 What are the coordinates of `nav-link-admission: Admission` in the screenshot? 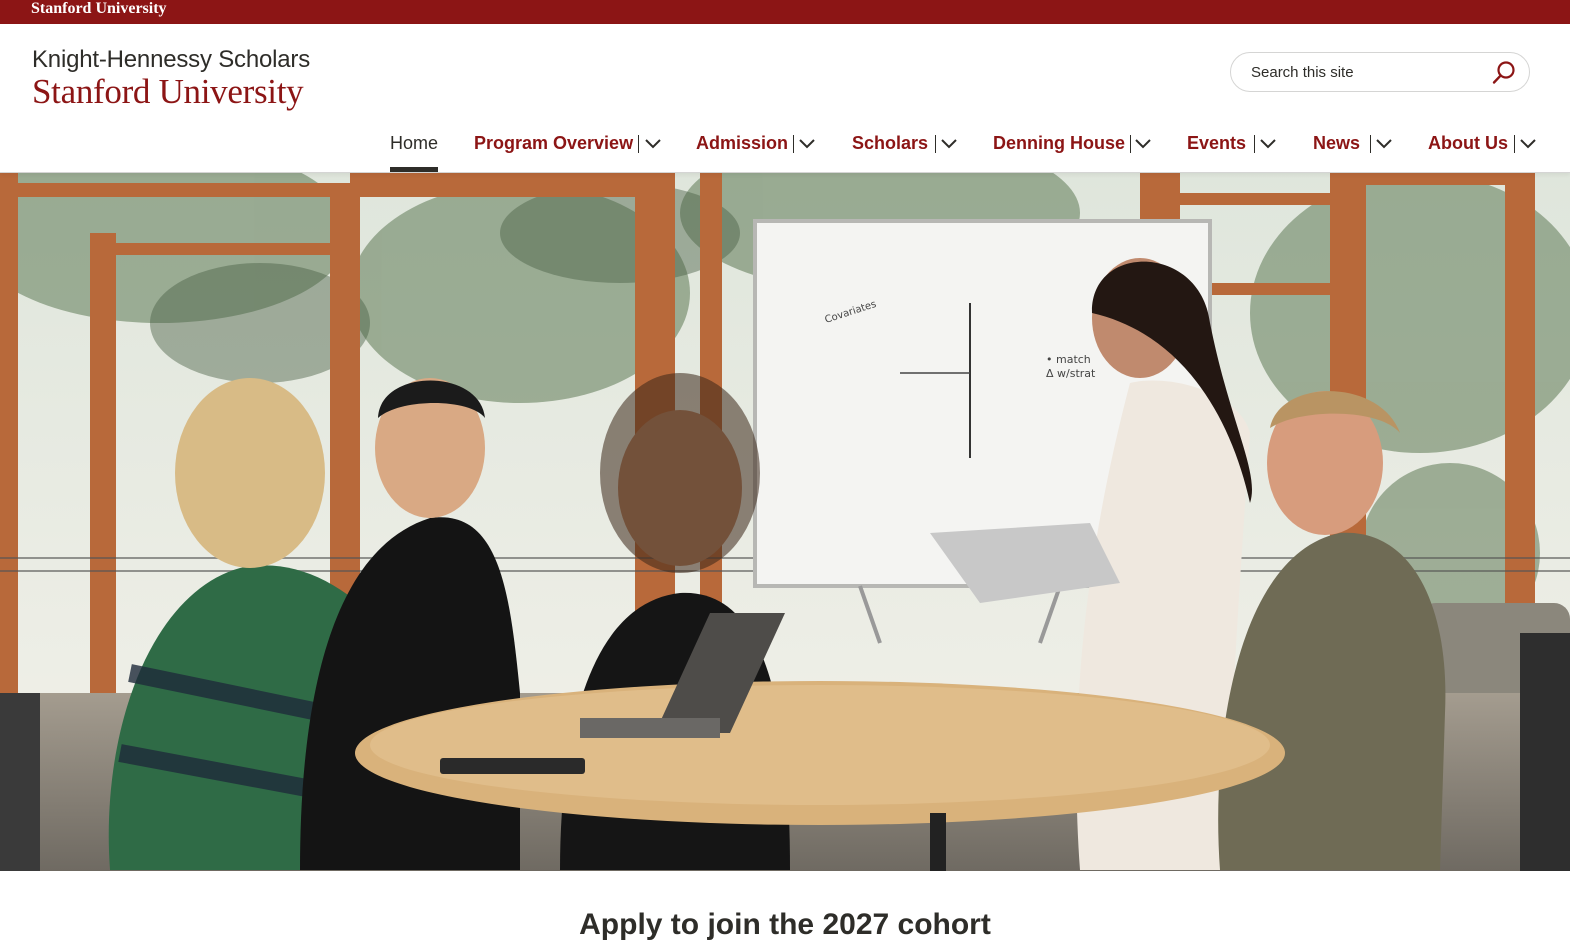 It's located at (742, 143).